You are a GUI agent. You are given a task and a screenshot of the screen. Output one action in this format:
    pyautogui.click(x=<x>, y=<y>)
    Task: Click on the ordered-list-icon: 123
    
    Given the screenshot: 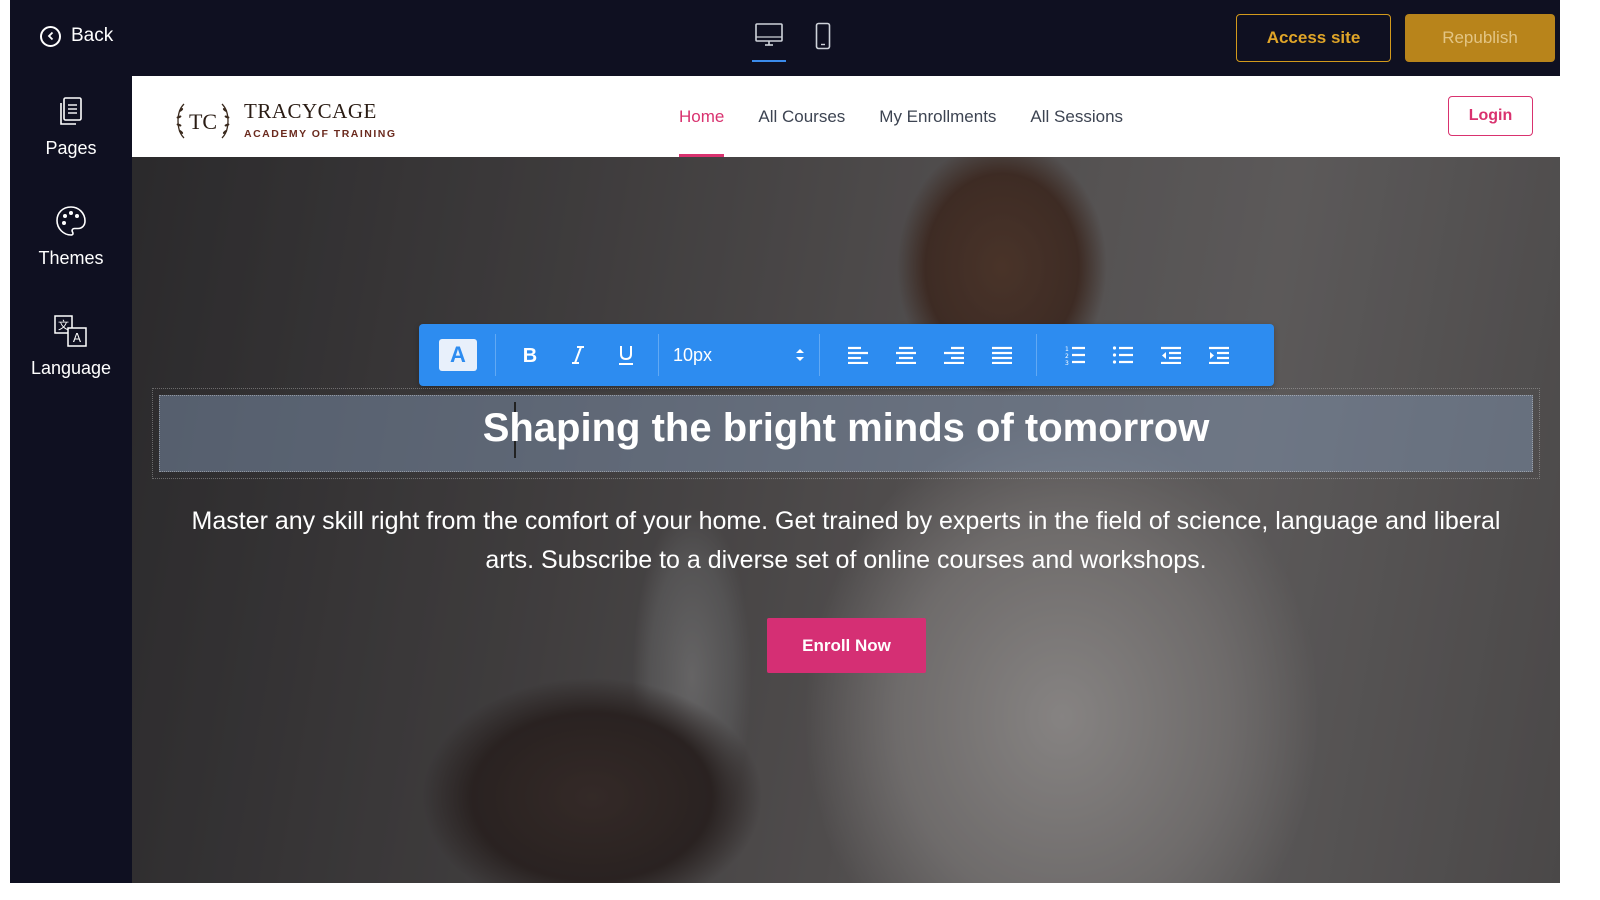 What is the action you would take?
    pyautogui.click(x=1075, y=355)
    